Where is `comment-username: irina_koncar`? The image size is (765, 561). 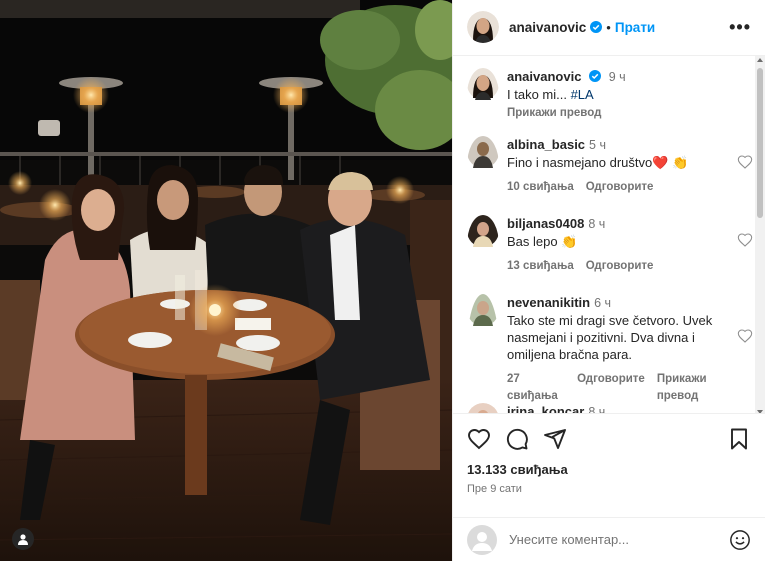
comment-username: irina_koncar is located at coordinates (545, 408).